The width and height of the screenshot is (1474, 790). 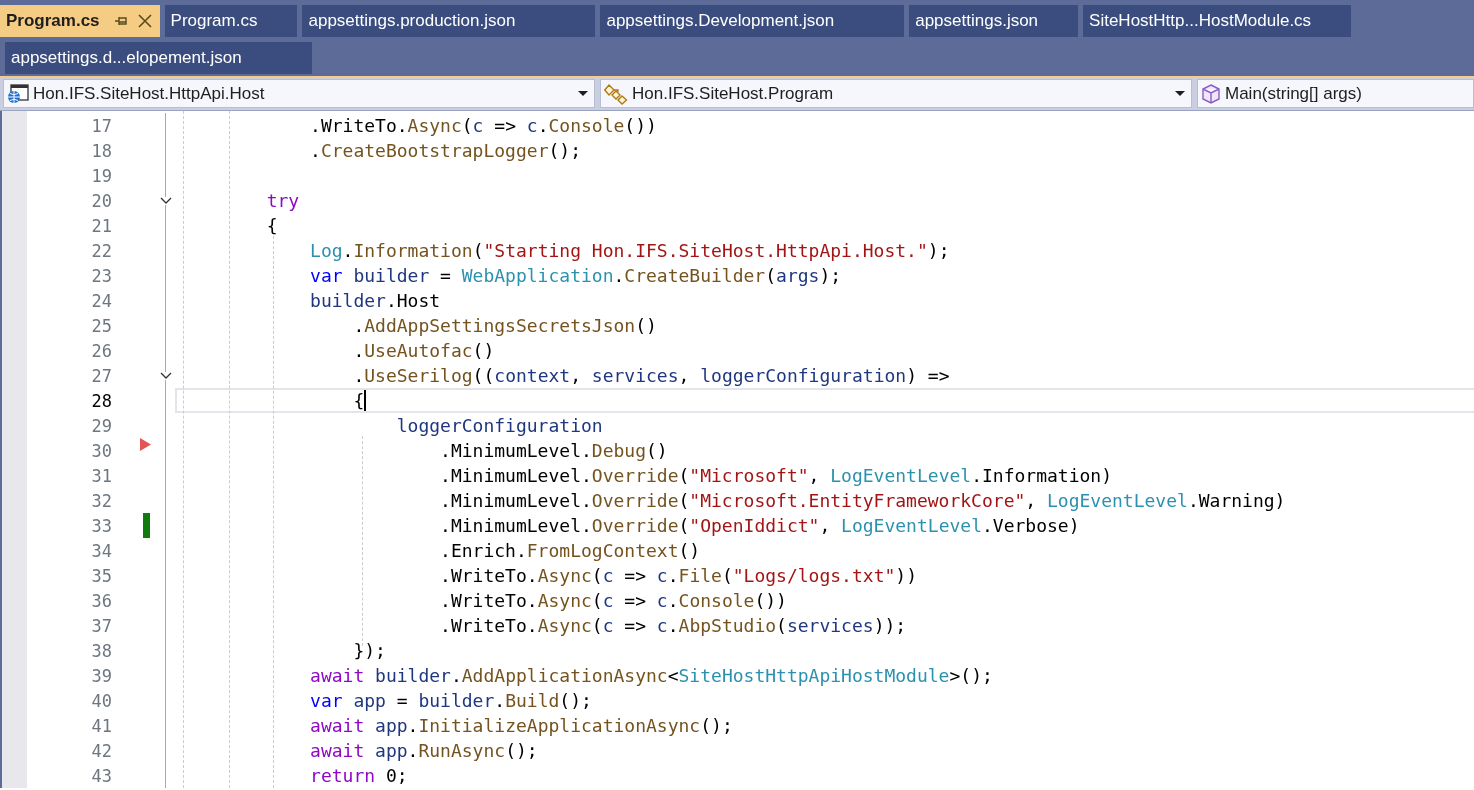 I want to click on line-number: 20, so click(x=101, y=200).